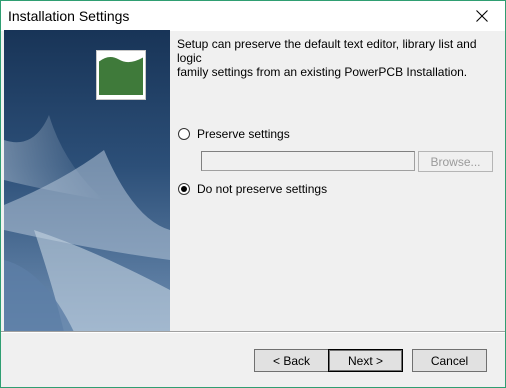 The width and height of the screenshot is (506, 388). I want to click on powerpcb-logo-icon, so click(121, 75).